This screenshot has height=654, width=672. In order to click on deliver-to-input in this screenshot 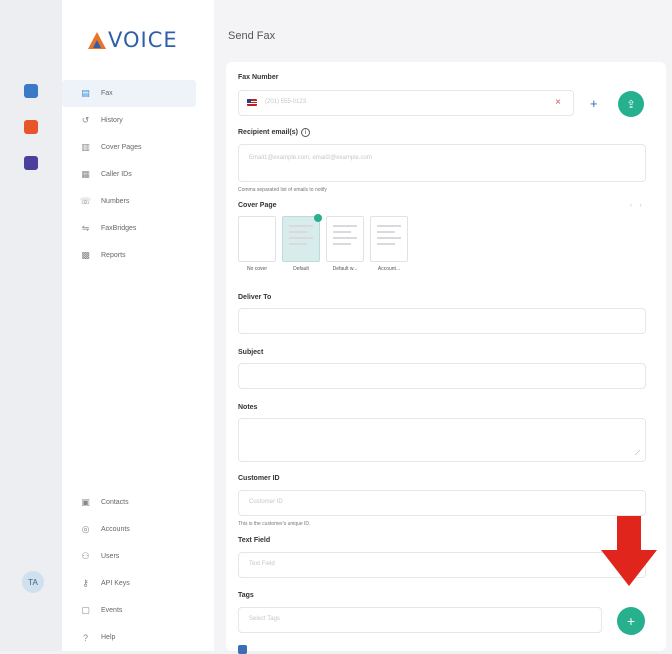, I will do `click(442, 321)`.